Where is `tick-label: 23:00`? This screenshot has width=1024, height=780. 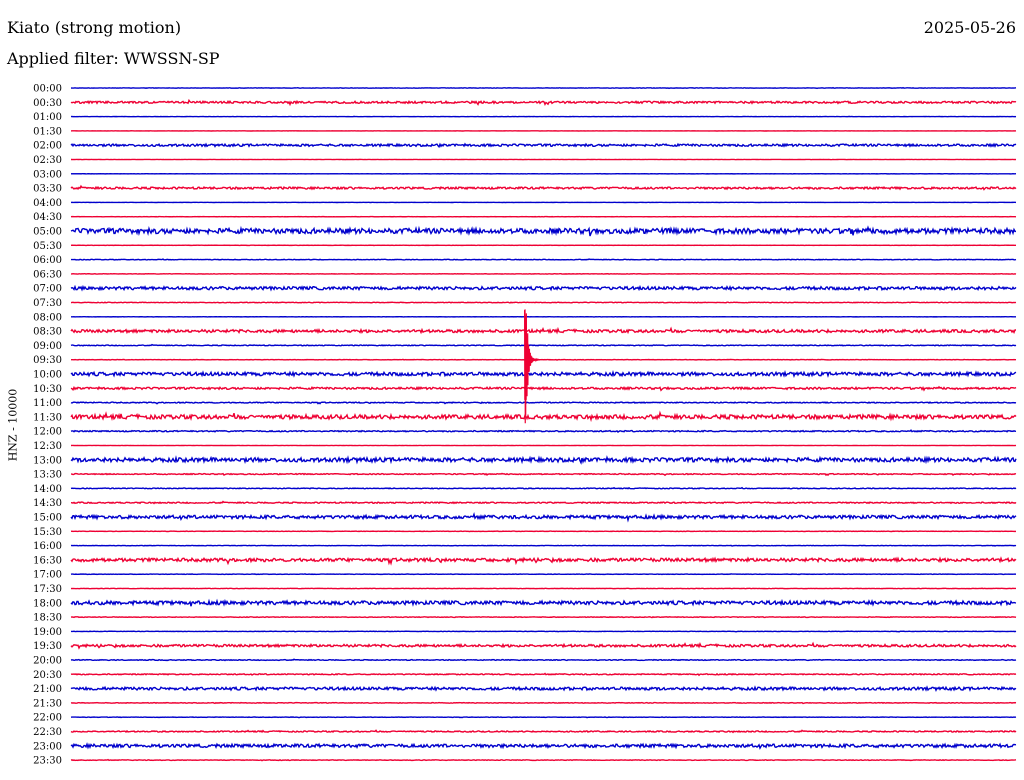
tick-label: 23:00 is located at coordinates (47, 746).